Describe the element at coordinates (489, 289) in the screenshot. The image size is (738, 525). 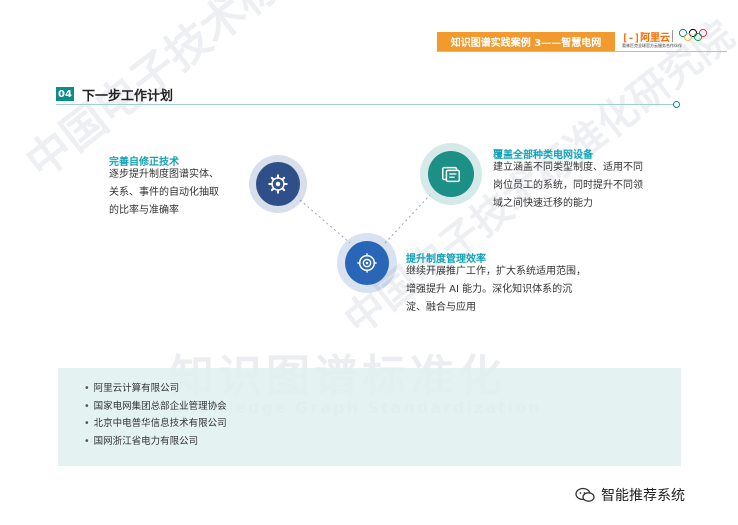
I see `plan-3-line: 增强提升 AI 能力。深化知识体系的沉` at that location.